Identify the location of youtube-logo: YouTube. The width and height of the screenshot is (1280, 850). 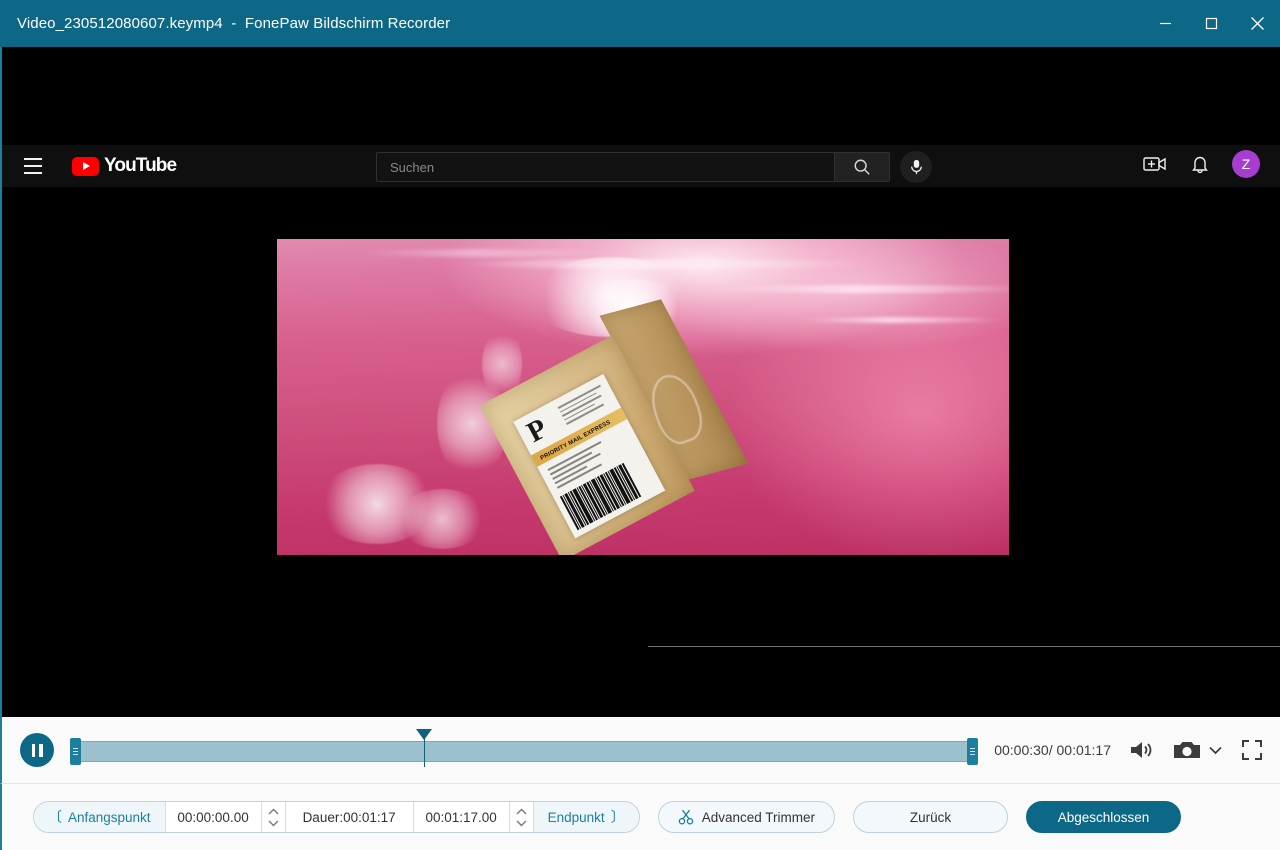
(124, 166).